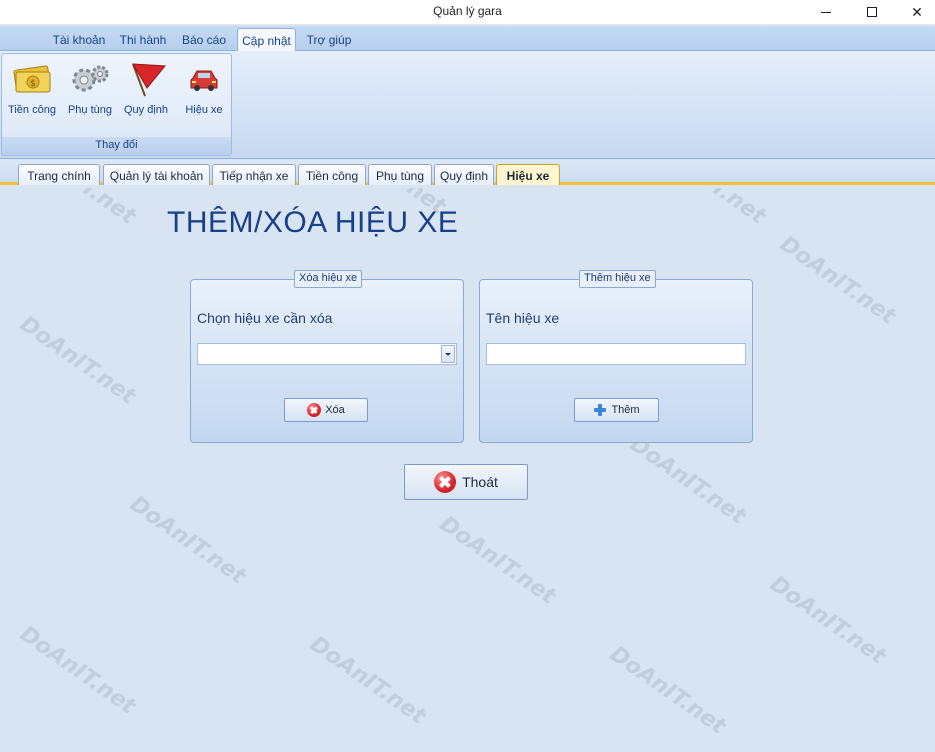 Image resolution: width=935 pixels, height=752 pixels. I want to click on add-button-label: Thêm, so click(625, 410).